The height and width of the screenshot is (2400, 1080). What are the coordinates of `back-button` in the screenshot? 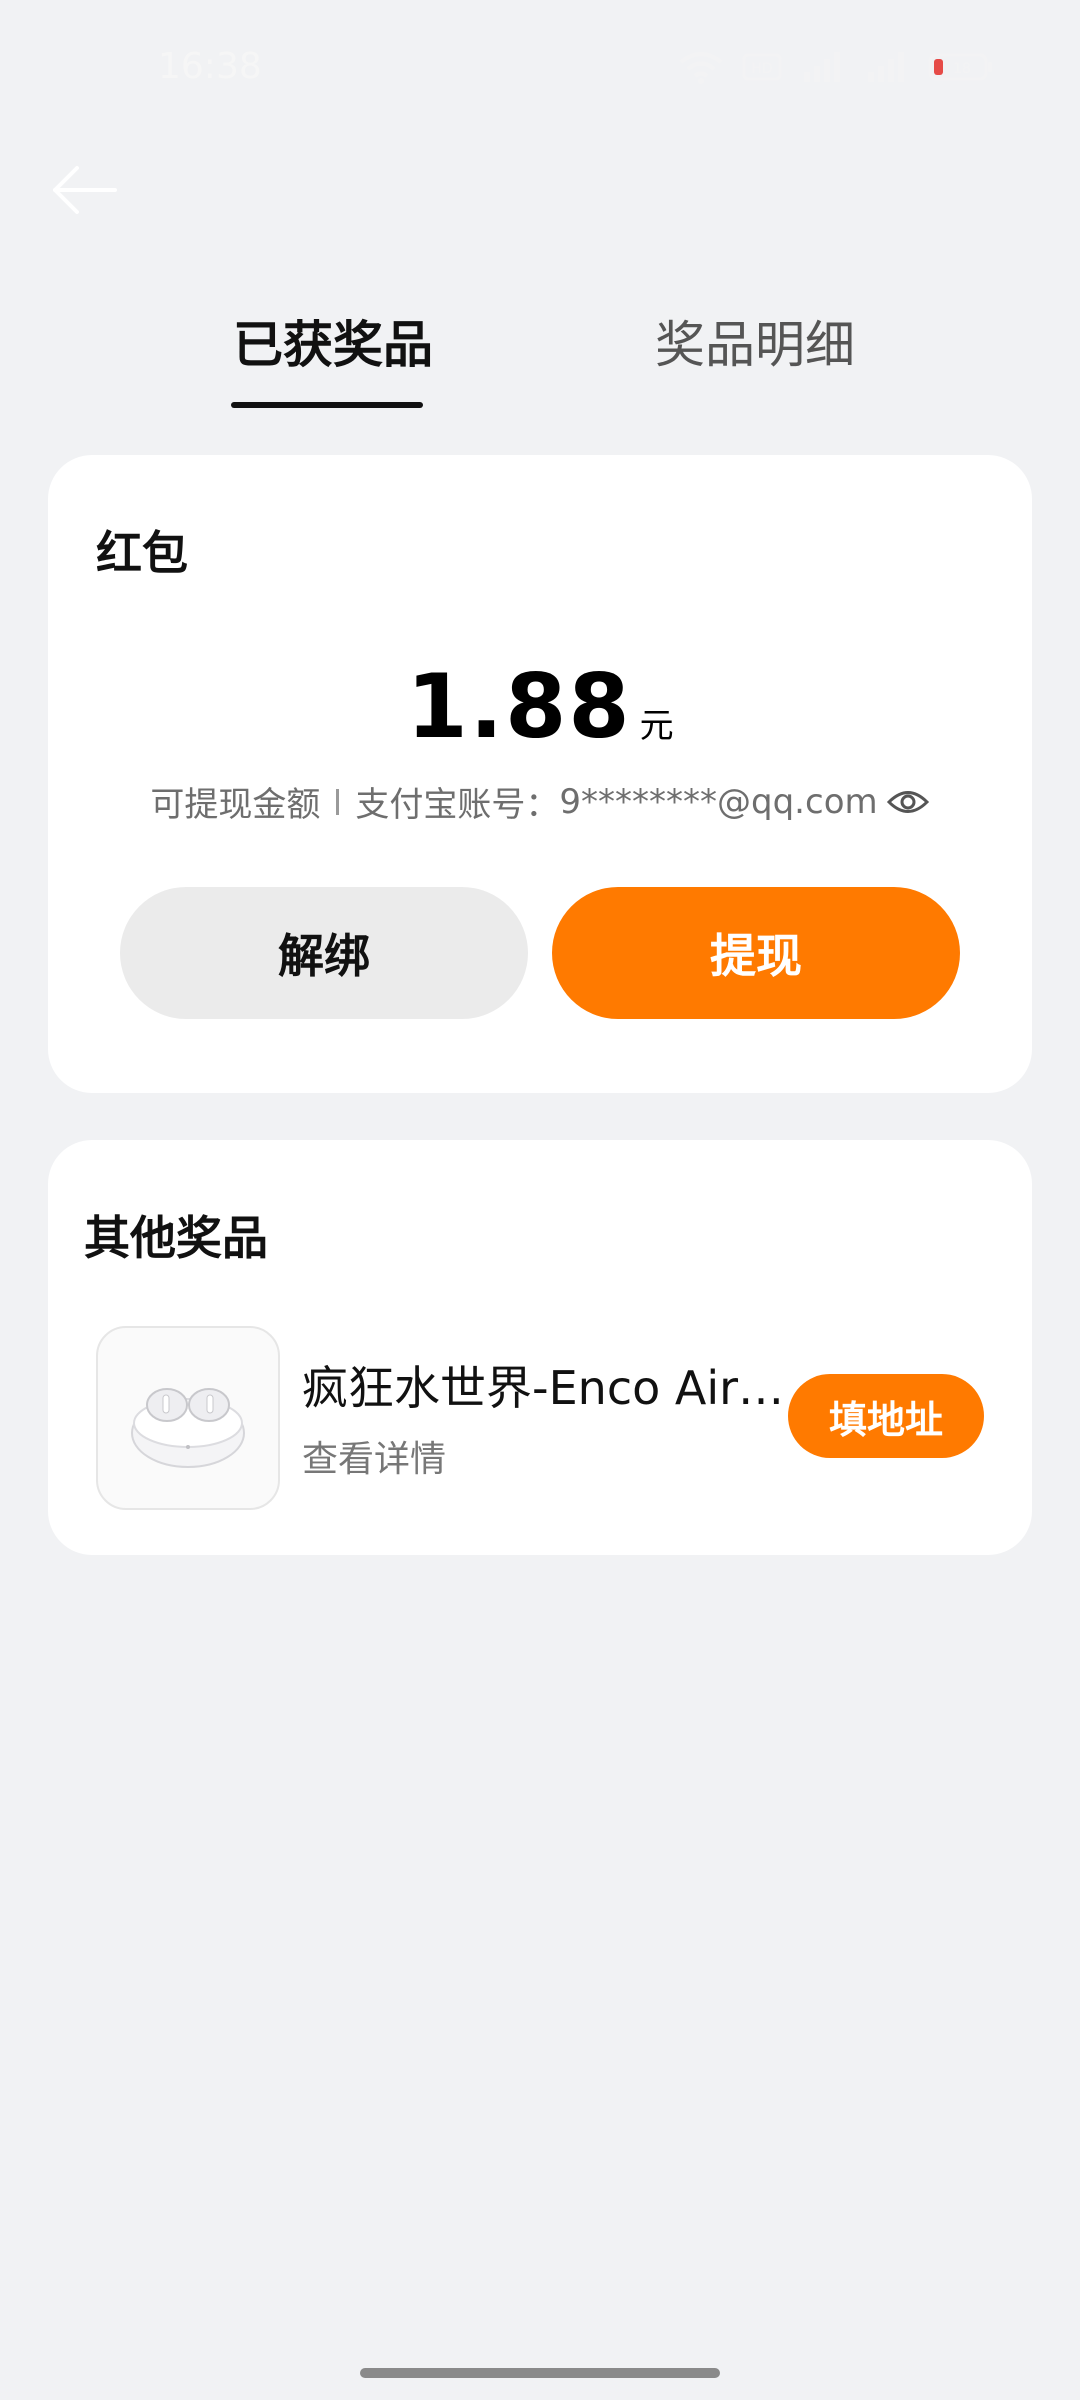 It's located at (84, 190).